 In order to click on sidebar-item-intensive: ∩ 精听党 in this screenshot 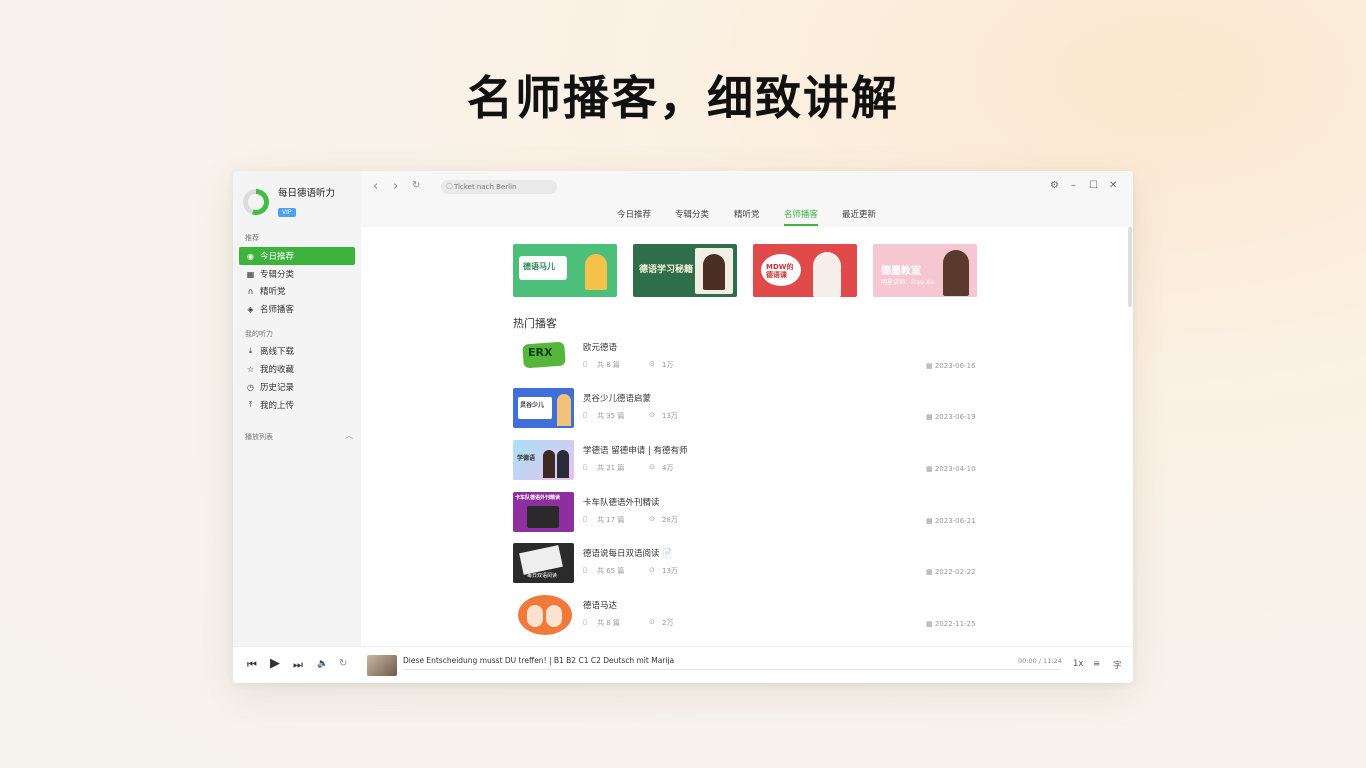, I will do `click(297, 291)`.